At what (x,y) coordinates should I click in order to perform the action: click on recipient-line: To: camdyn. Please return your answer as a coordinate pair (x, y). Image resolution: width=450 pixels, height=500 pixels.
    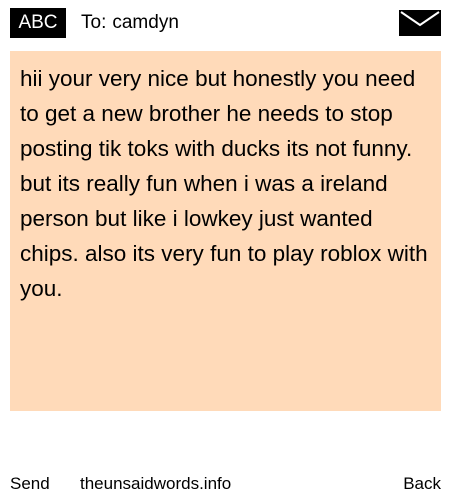
    Looking at the image, I should click on (130, 23).